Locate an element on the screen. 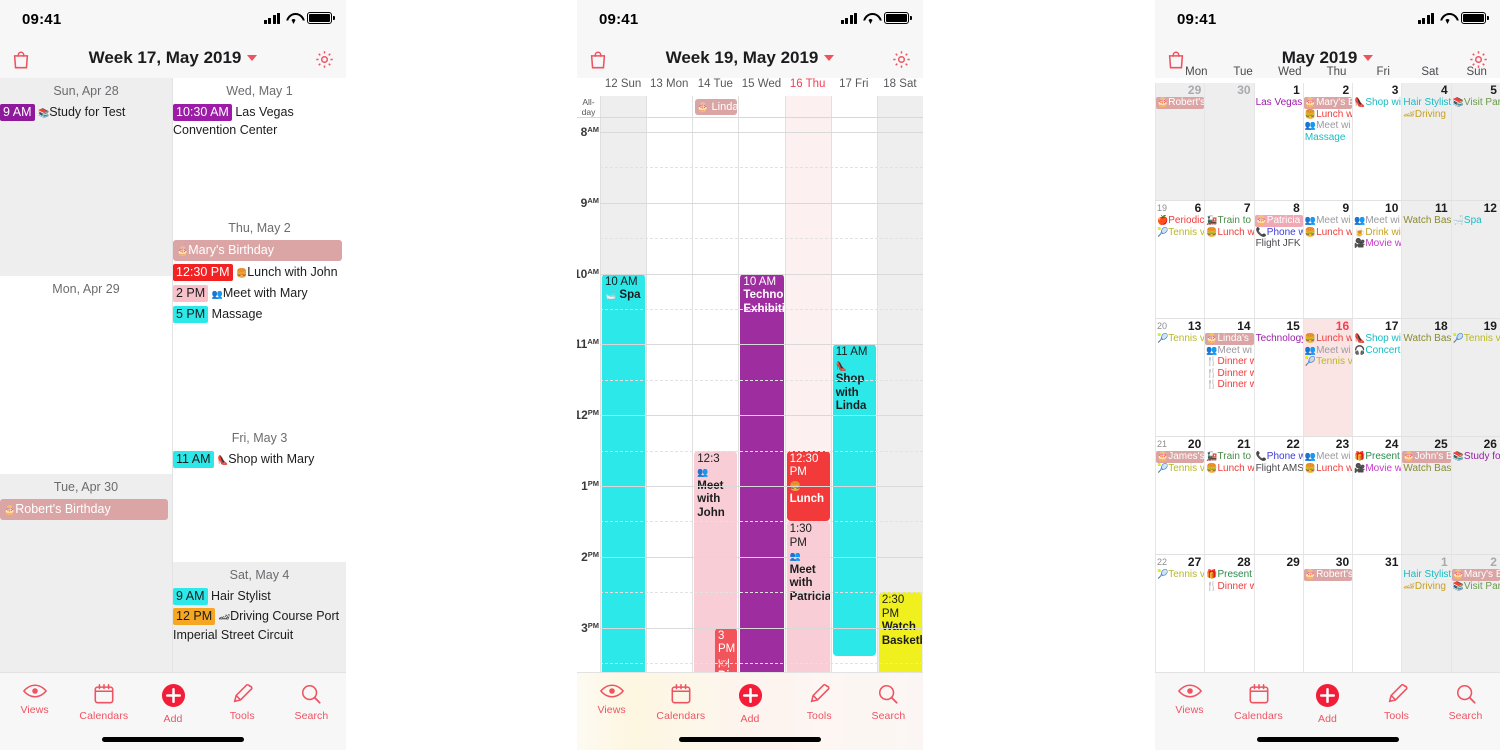  month-event: Las Vegas is located at coordinates (1279, 103).